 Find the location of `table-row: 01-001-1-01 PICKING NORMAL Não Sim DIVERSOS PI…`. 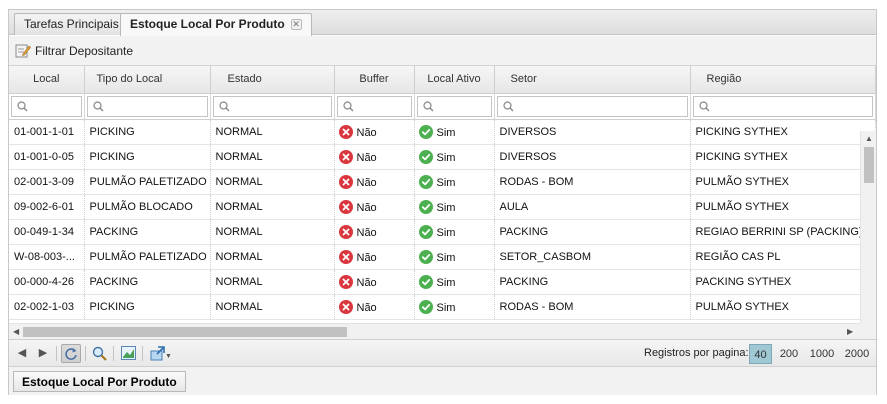

table-row: 01-001-1-01 PICKING NORMAL Não Sim DIVERSOS PI… is located at coordinates (442, 132).